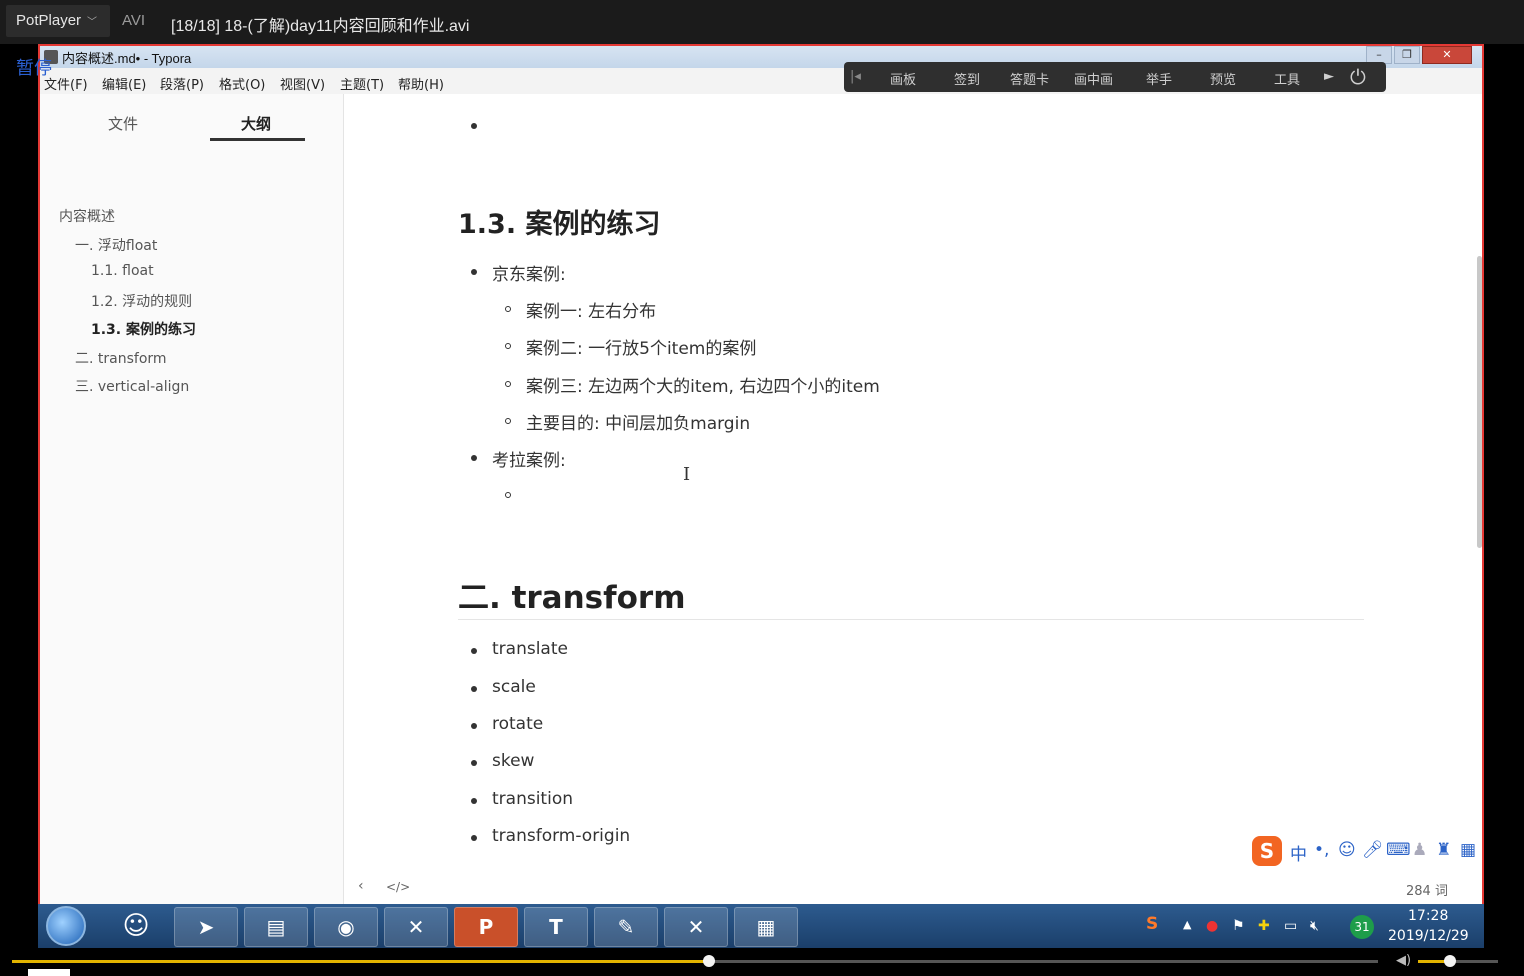  What do you see at coordinates (513, 761) in the screenshot?
I see `list-item: skew` at bounding box center [513, 761].